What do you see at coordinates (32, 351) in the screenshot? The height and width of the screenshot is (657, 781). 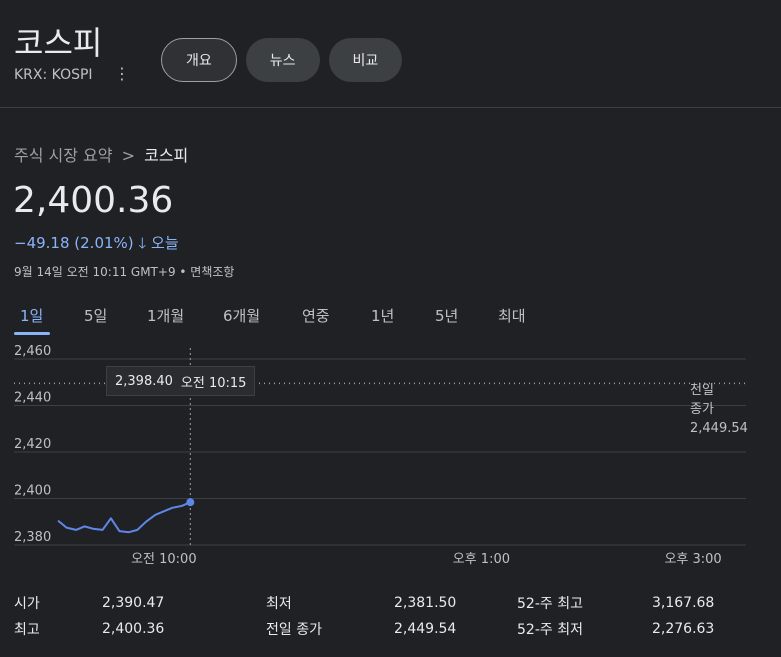 I see `y-tick-label: 2,460` at bounding box center [32, 351].